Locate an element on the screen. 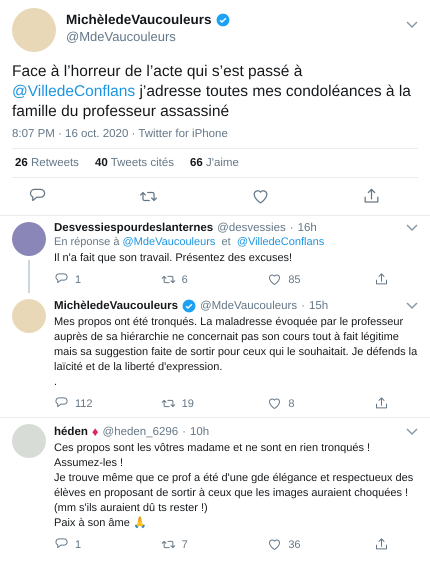  display-name: Desvessiespourdeslanternes is located at coordinates (134, 228).